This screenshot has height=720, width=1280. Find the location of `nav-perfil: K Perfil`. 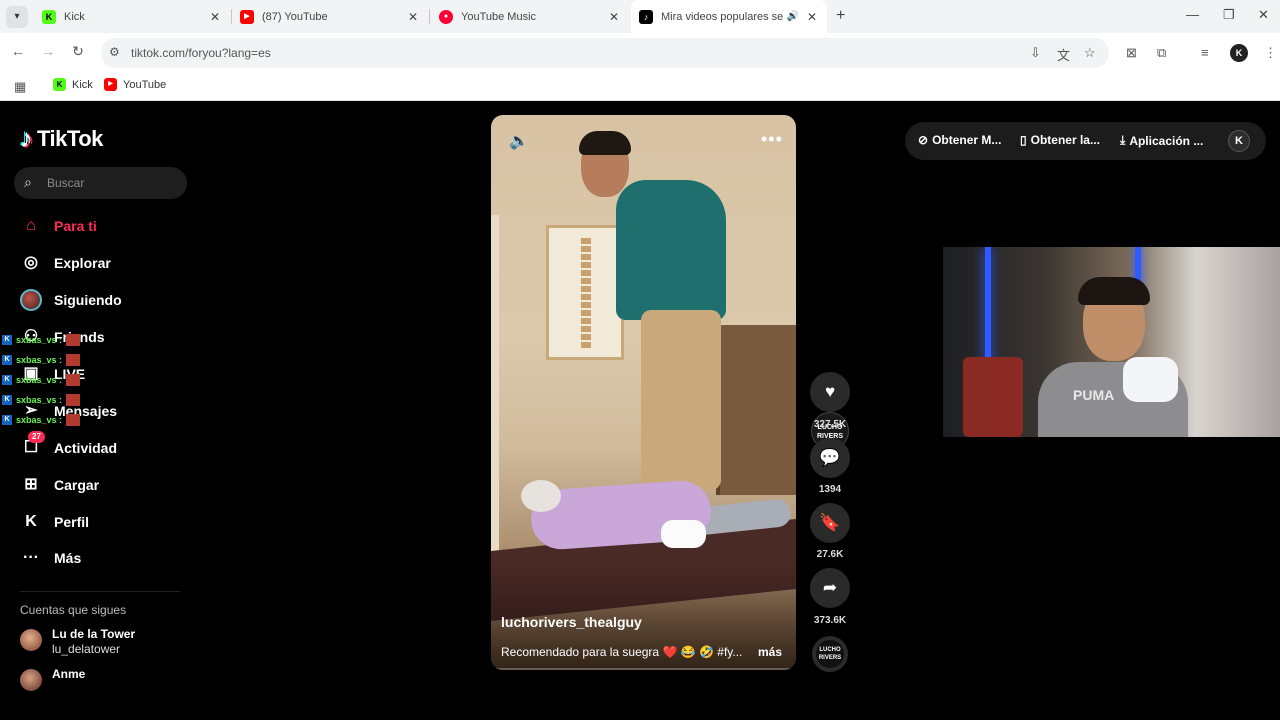

nav-perfil: K Perfil is located at coordinates (54, 522).